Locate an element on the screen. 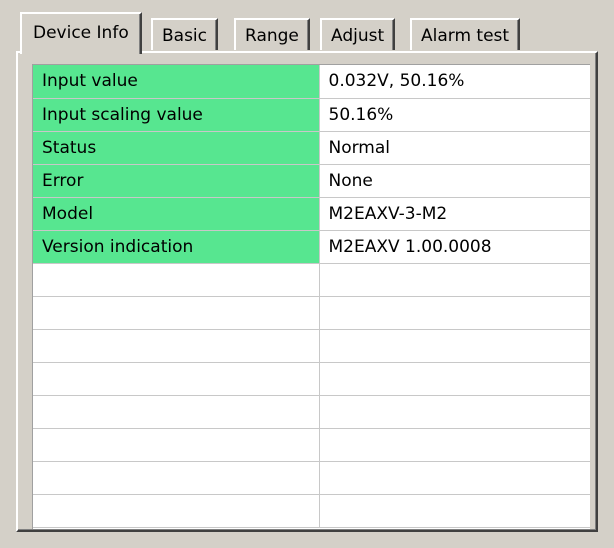  property-label: Input scaling value is located at coordinates (176, 115).